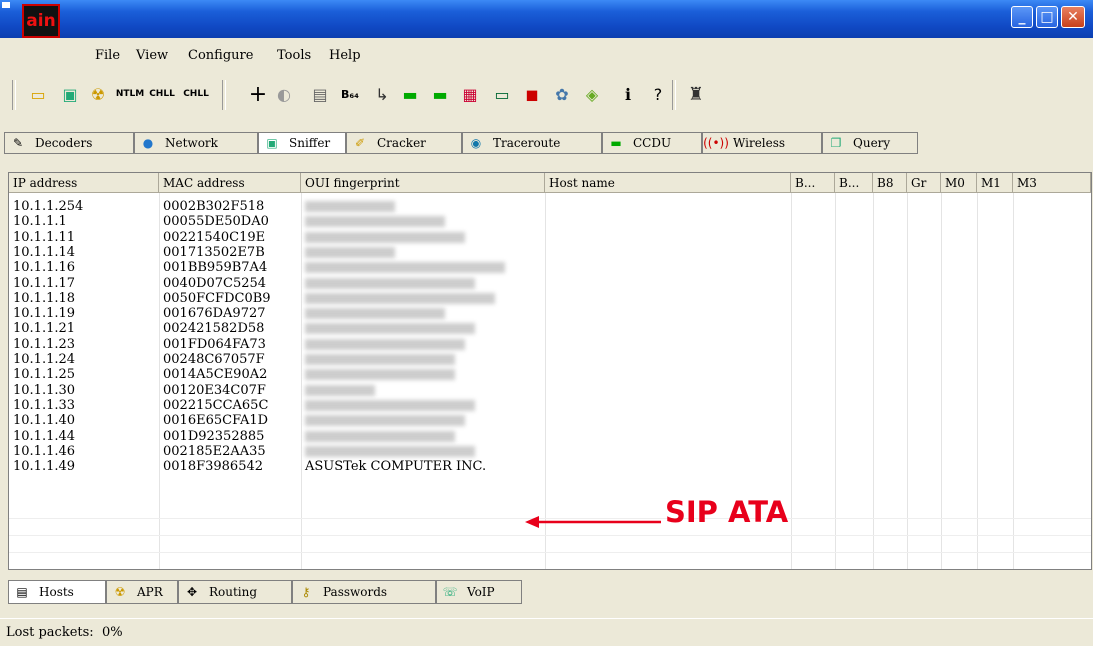  What do you see at coordinates (870, 143) in the screenshot?
I see `tab-query: ❐ Query` at bounding box center [870, 143].